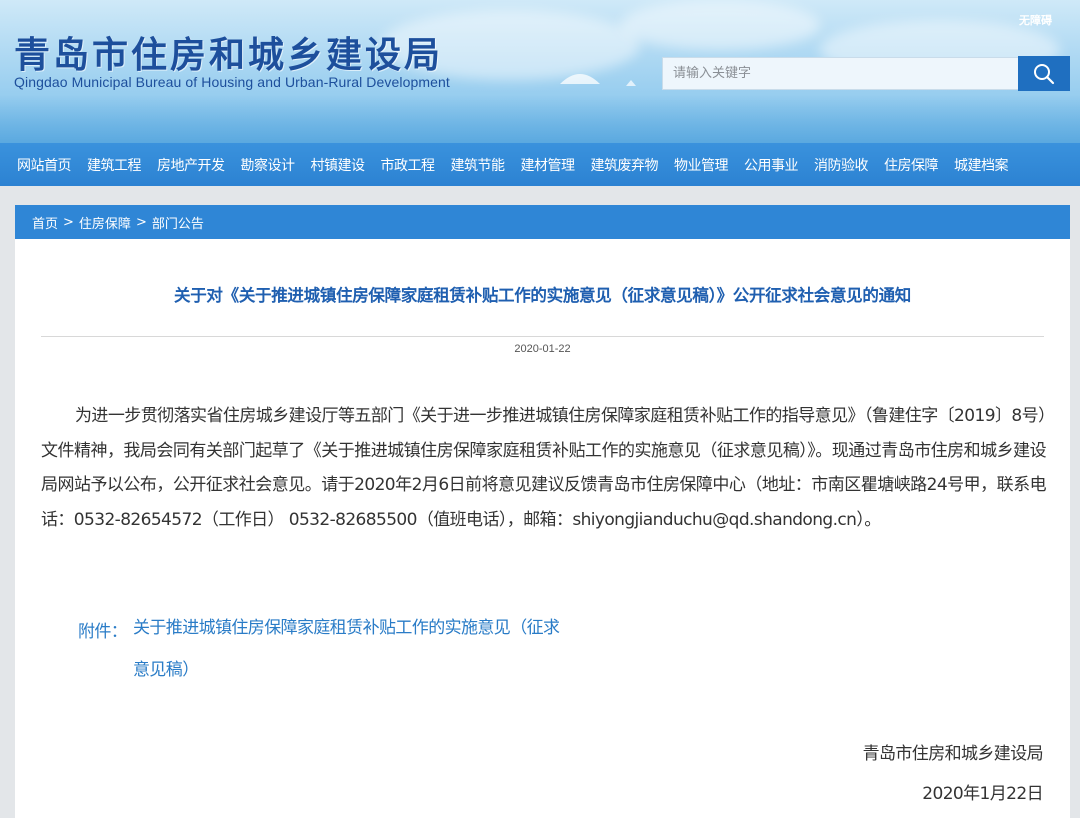 The image size is (1080, 818). I want to click on header-cloud-decoration, so click(720, 25).